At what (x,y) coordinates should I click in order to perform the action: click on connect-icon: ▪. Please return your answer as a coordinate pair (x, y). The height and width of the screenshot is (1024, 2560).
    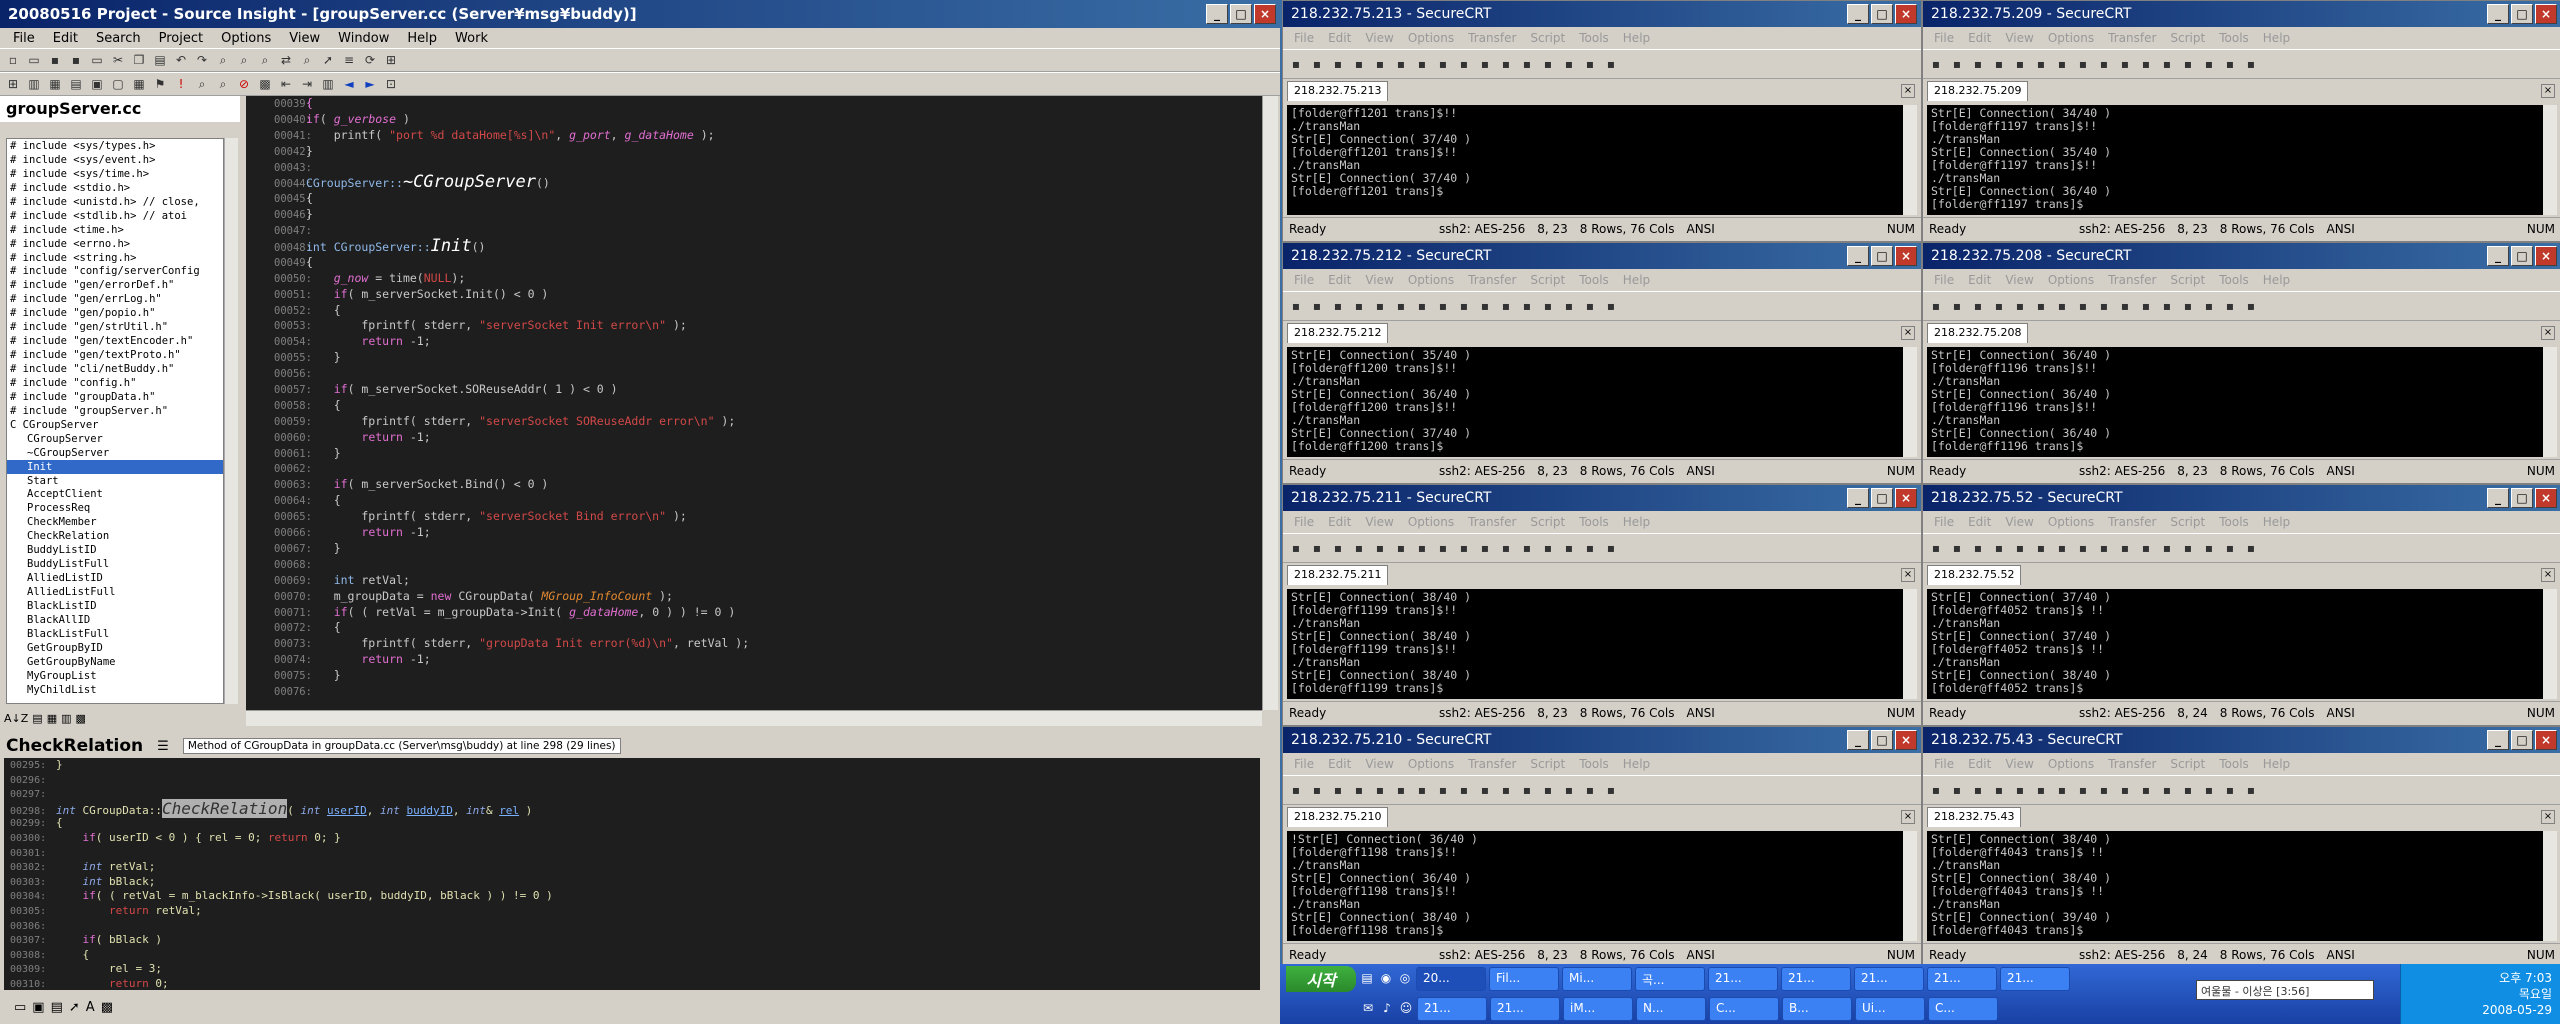
    Looking at the image, I should click on (1296, 790).